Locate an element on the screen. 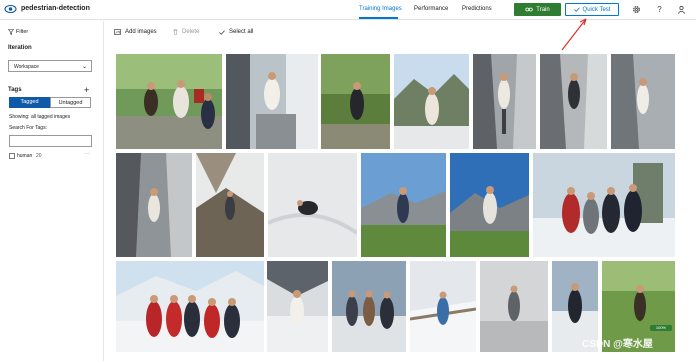 This screenshot has height=361, width=696. quick-test-label: Quick Test is located at coordinates (596, 9).